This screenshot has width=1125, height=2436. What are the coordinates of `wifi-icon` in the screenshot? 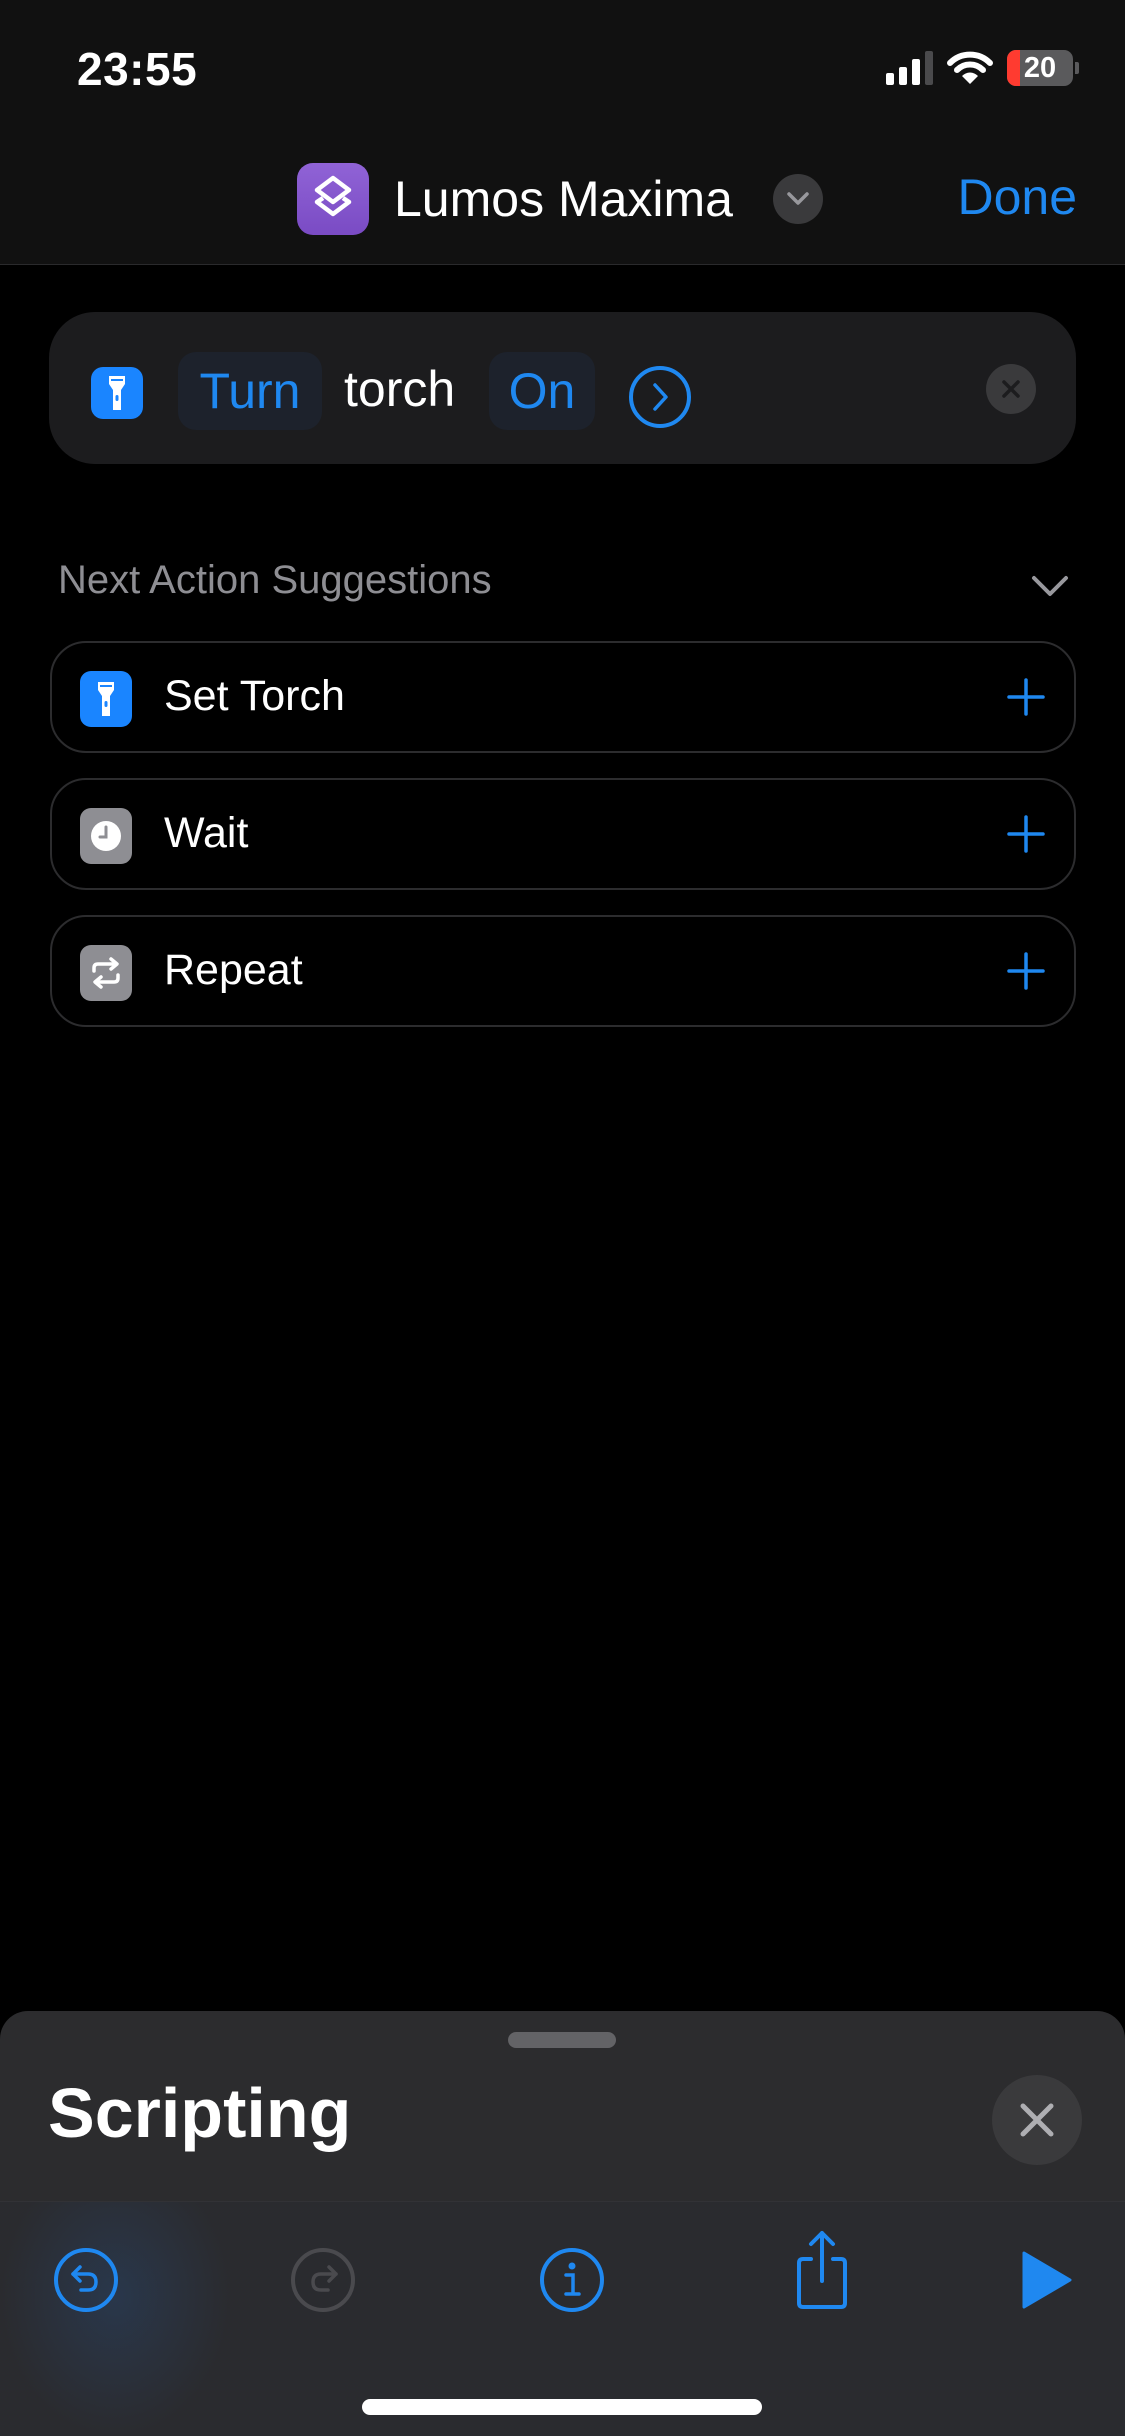 It's located at (970, 67).